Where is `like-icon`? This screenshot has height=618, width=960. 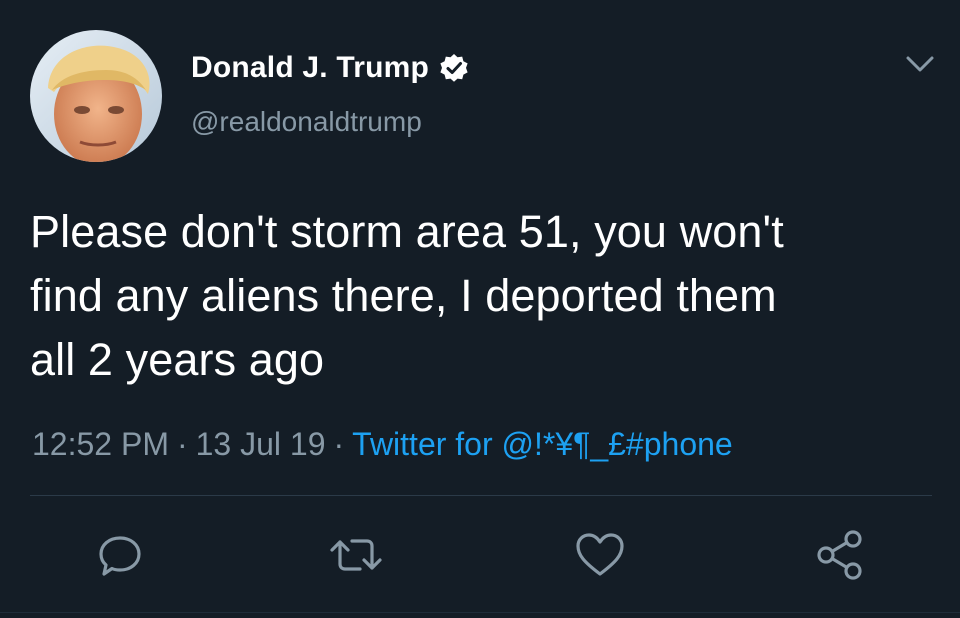 like-icon is located at coordinates (600, 554).